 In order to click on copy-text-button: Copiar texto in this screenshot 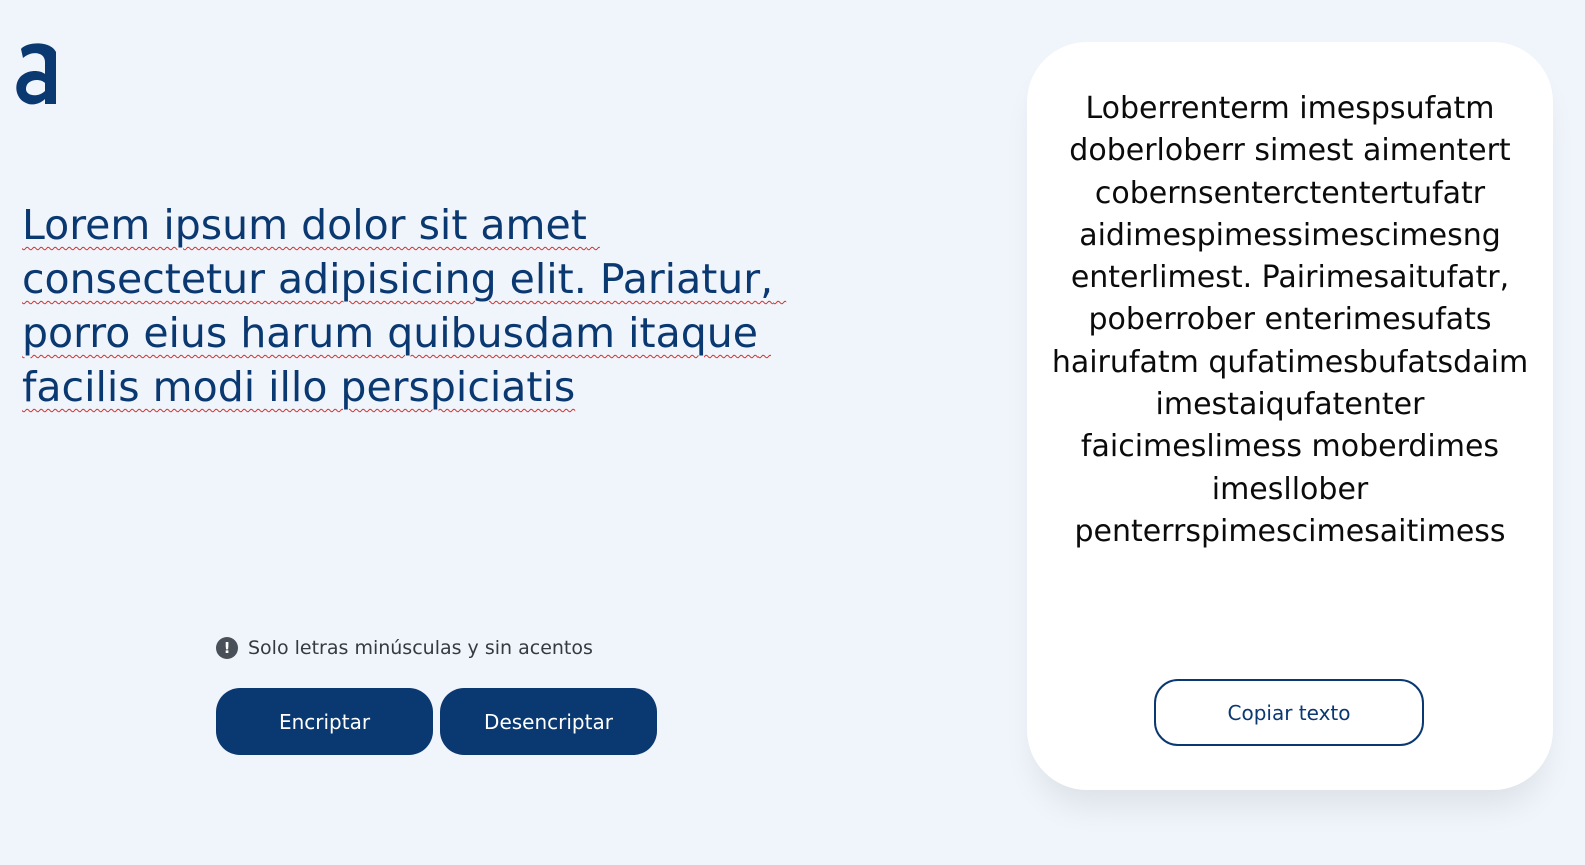, I will do `click(1289, 712)`.